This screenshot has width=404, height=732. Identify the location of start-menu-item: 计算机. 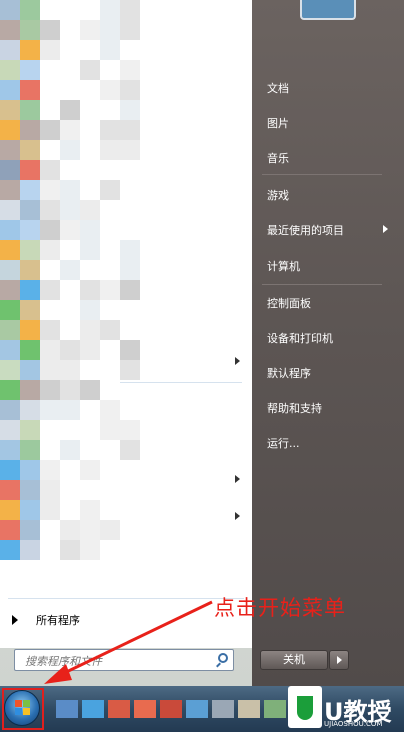
(283, 266).